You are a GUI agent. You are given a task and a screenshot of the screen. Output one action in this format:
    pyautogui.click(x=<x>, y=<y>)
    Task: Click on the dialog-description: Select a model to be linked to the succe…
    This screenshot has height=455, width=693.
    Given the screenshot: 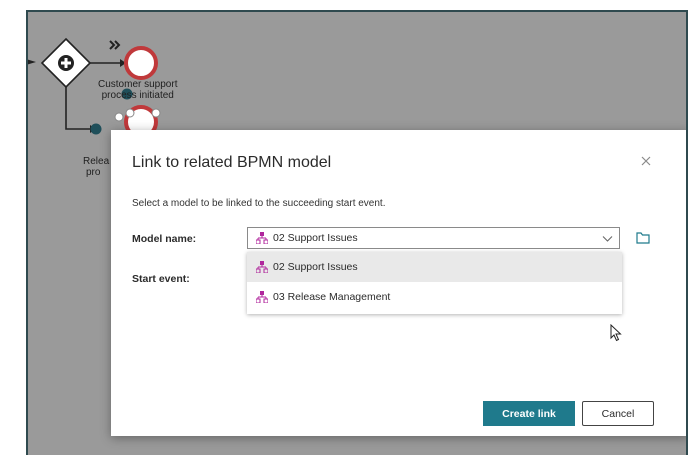 What is the action you would take?
    pyautogui.click(x=259, y=203)
    